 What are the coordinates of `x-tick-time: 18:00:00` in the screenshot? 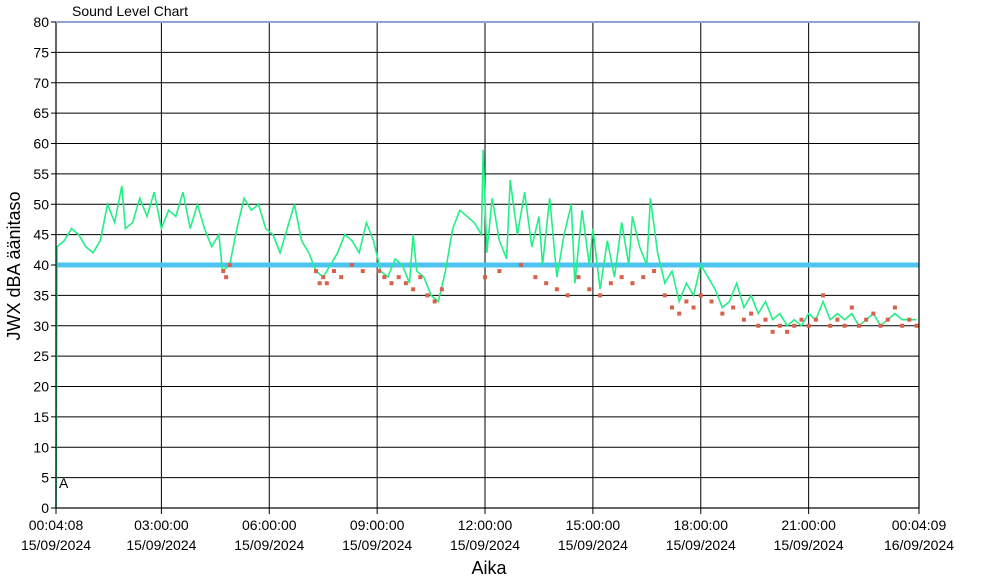 It's located at (701, 525).